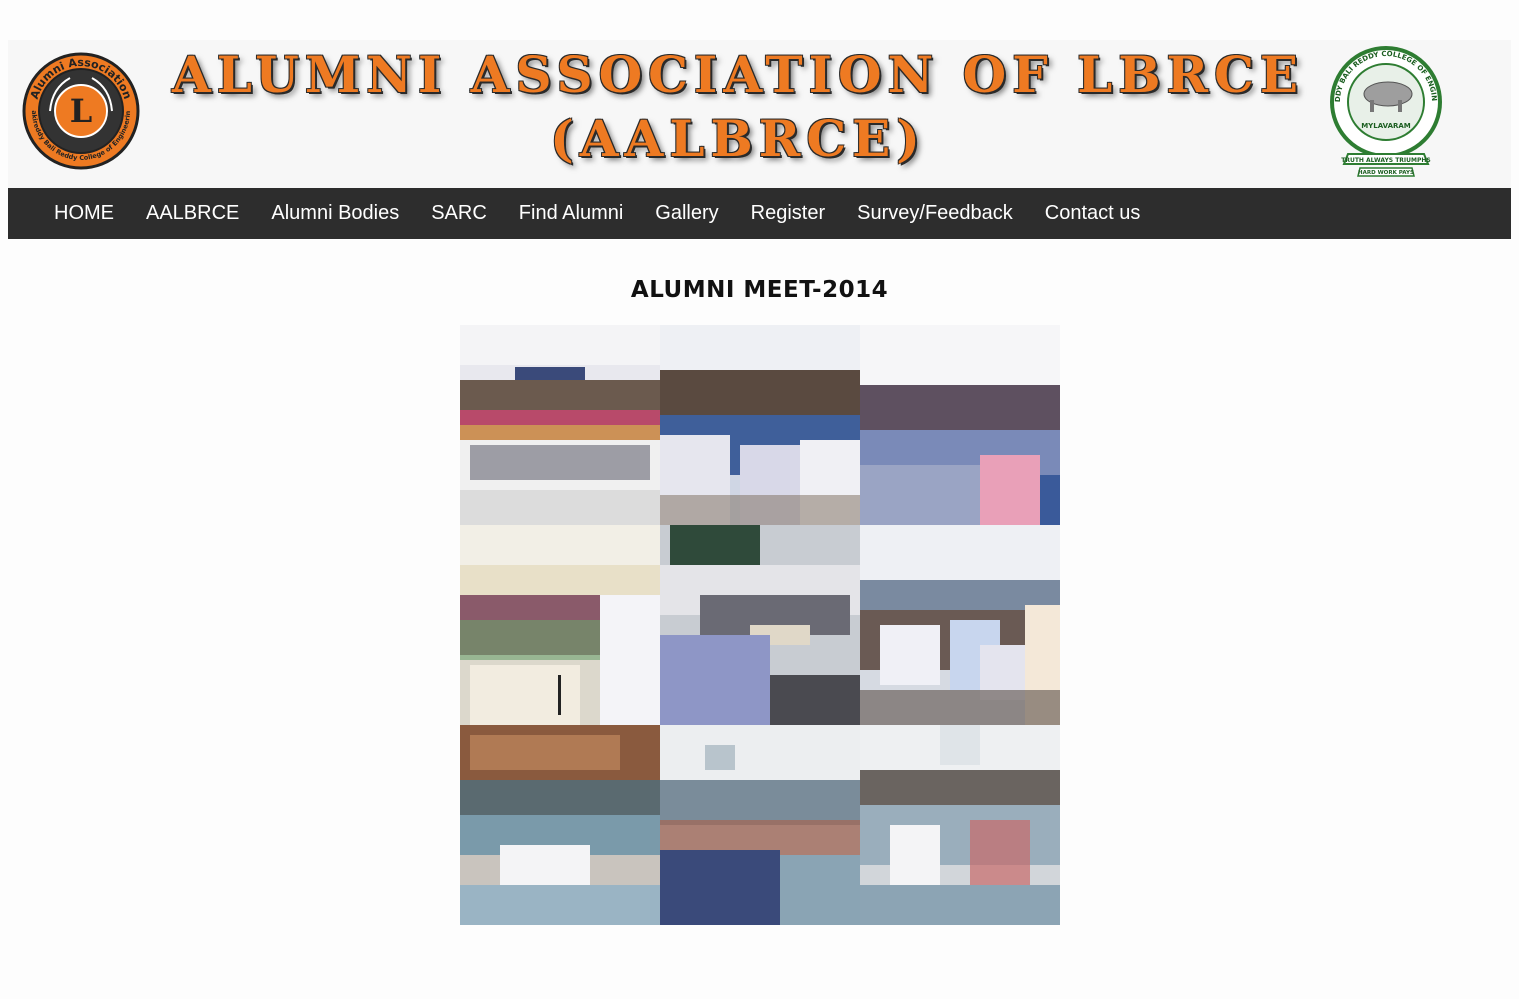  Describe the element at coordinates (1386, 173) in the screenshot. I see `svg-text: HARD WORK PAYS` at that location.